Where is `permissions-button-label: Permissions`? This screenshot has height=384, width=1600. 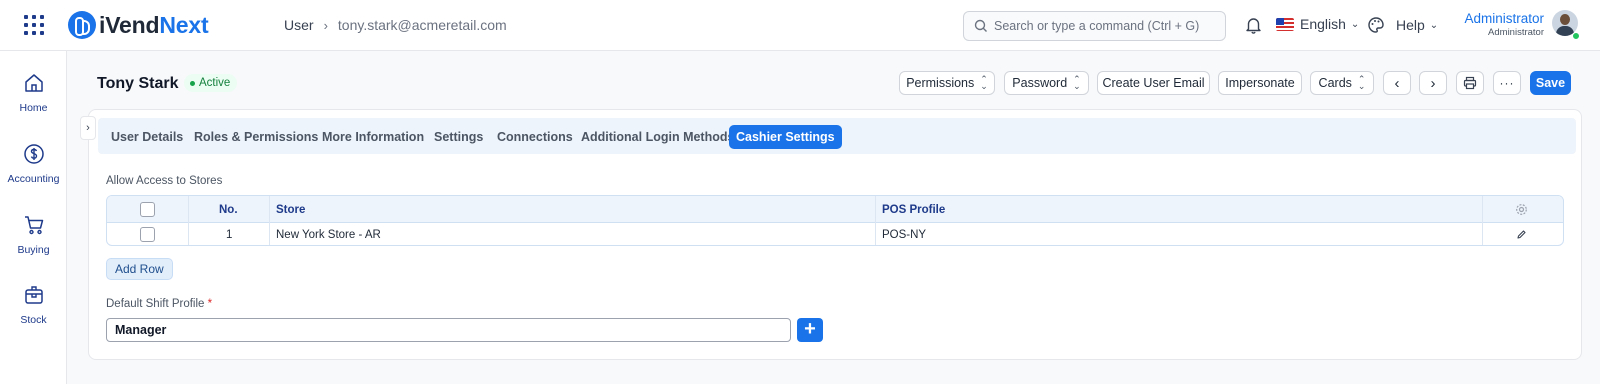
permissions-button-label: Permissions is located at coordinates (940, 83).